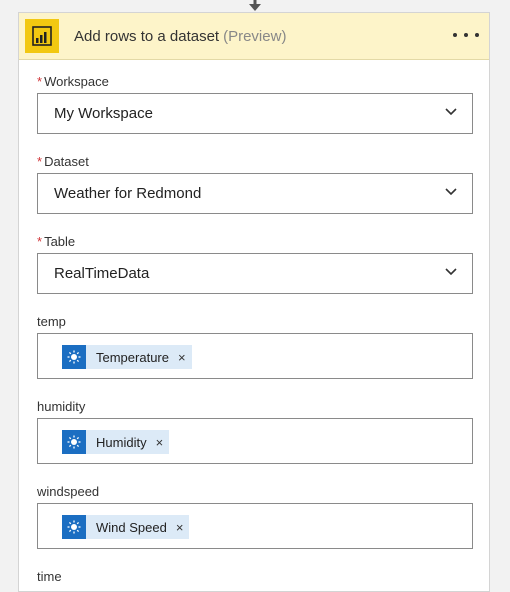 This screenshot has height=592, width=510. Describe the element at coordinates (255, 441) in the screenshot. I see `humidity-input: Humidity ×` at that location.